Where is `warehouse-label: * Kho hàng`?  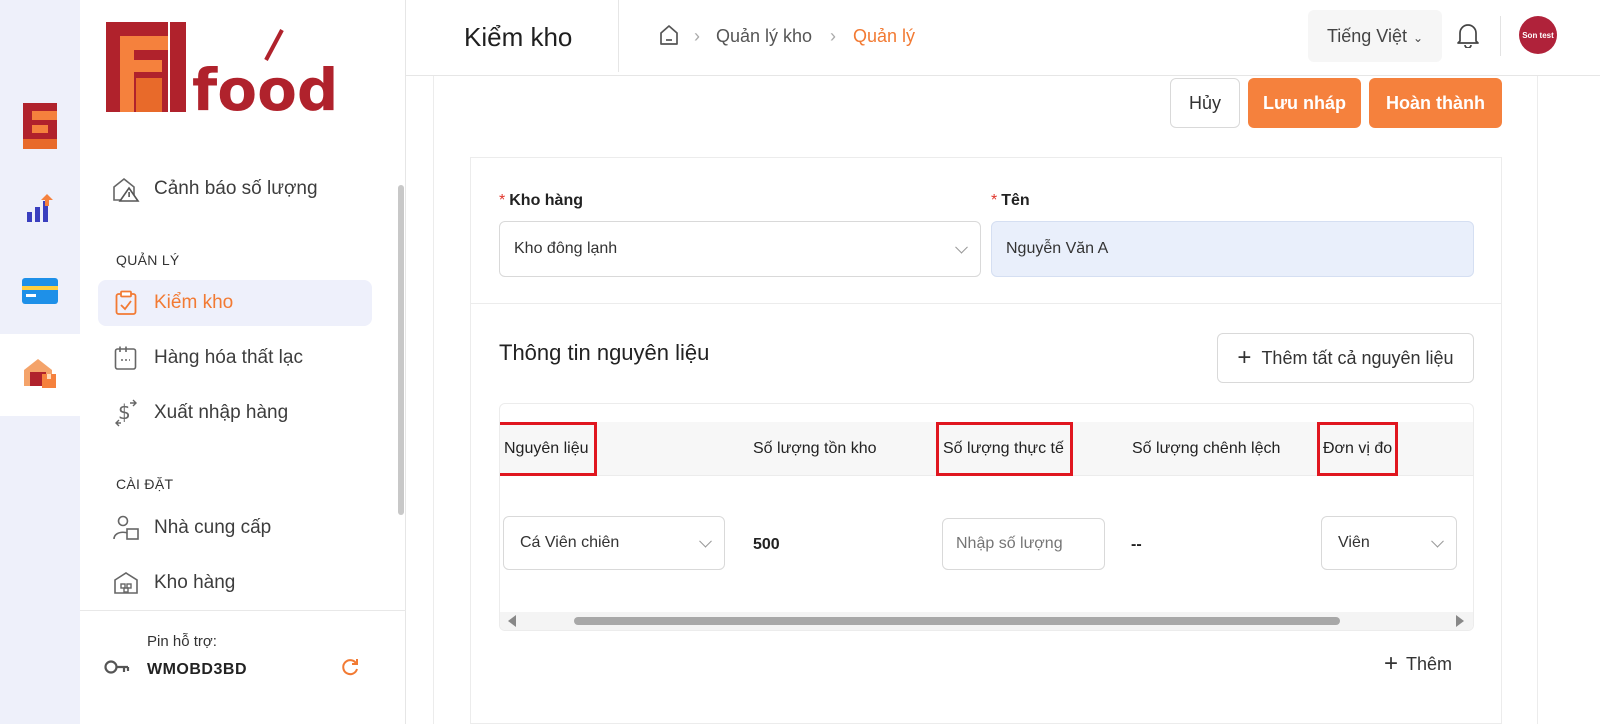
warehouse-label: * Kho hàng is located at coordinates (541, 201).